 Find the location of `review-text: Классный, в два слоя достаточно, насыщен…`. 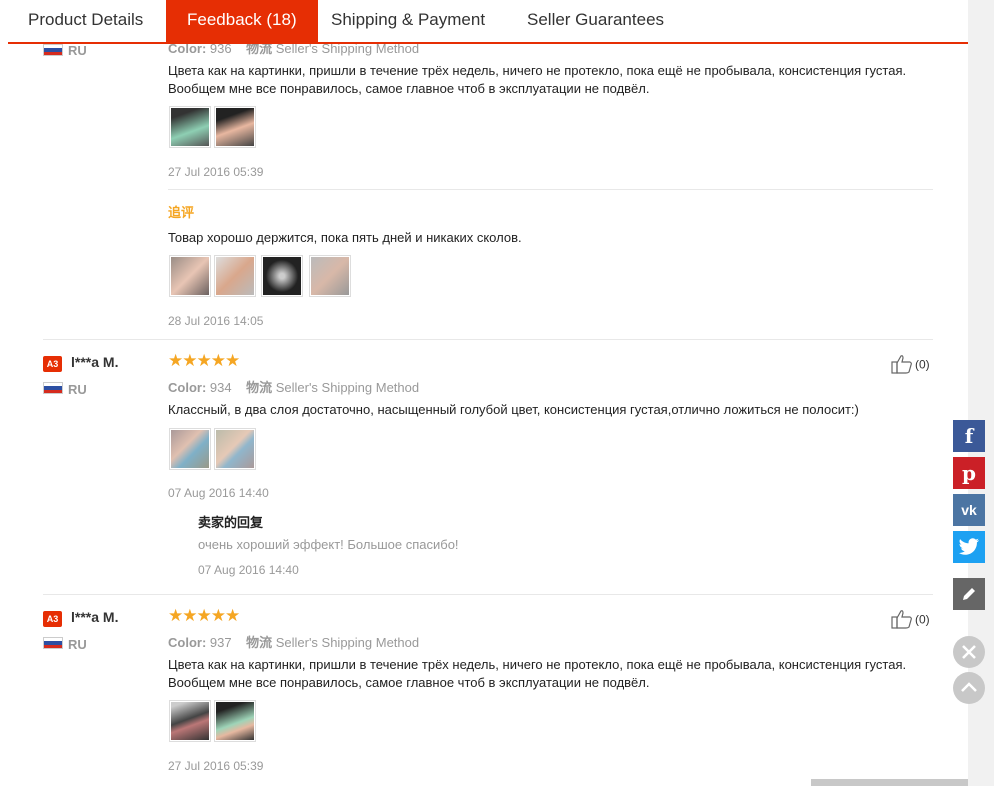

review-text: Классный, в два слоя достаточно, насыщен… is located at coordinates (513, 409).